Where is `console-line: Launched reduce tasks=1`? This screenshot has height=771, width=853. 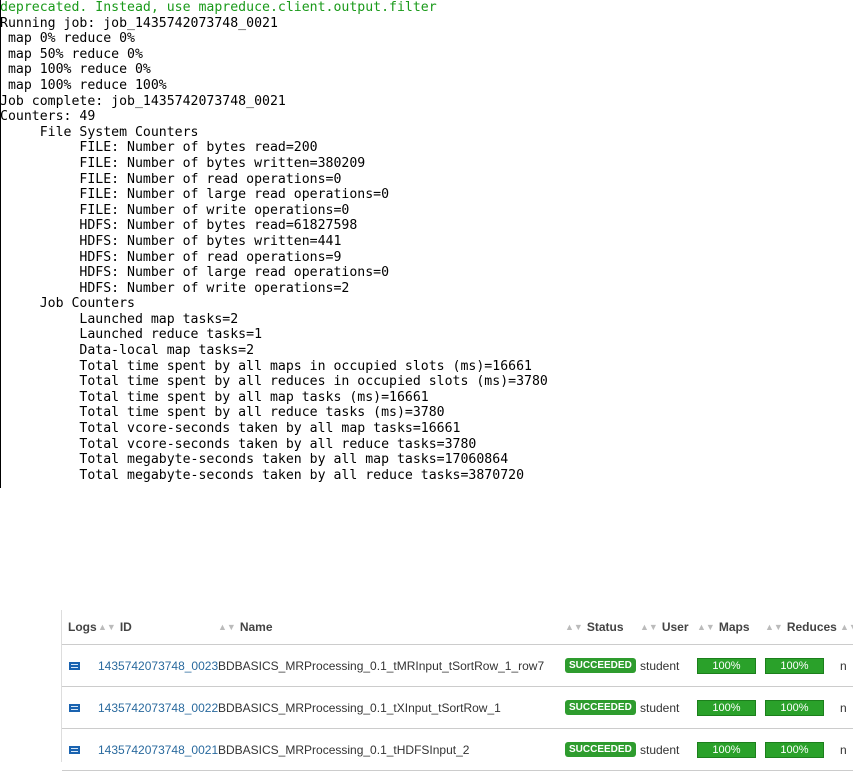 console-line: Launched reduce tasks=1 is located at coordinates (131, 335).